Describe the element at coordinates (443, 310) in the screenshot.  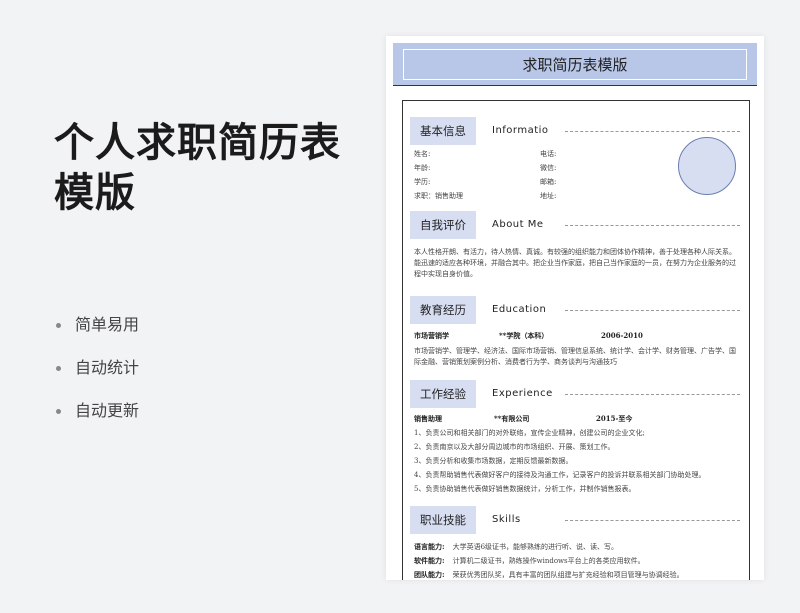
I see `section-label: 教育经历` at that location.